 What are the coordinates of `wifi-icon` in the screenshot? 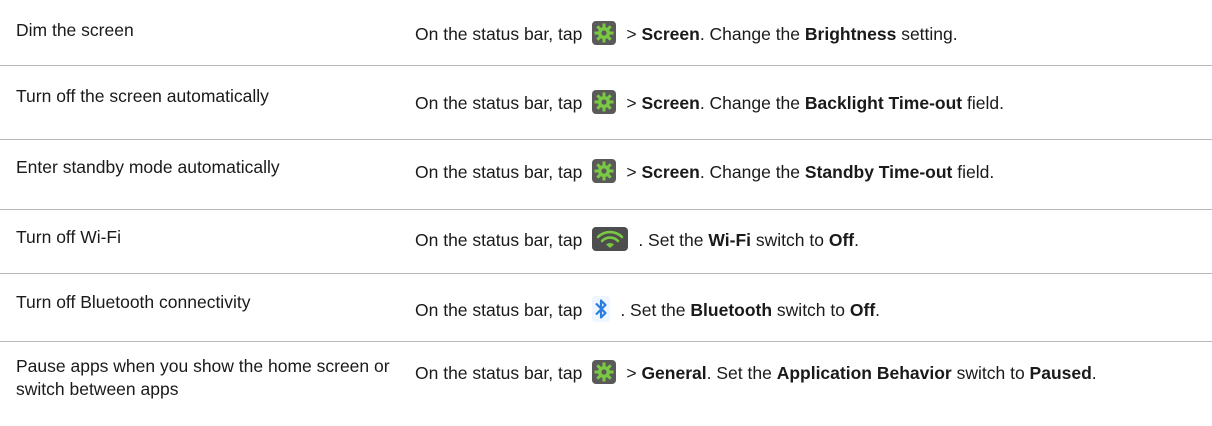 It's located at (610, 239).